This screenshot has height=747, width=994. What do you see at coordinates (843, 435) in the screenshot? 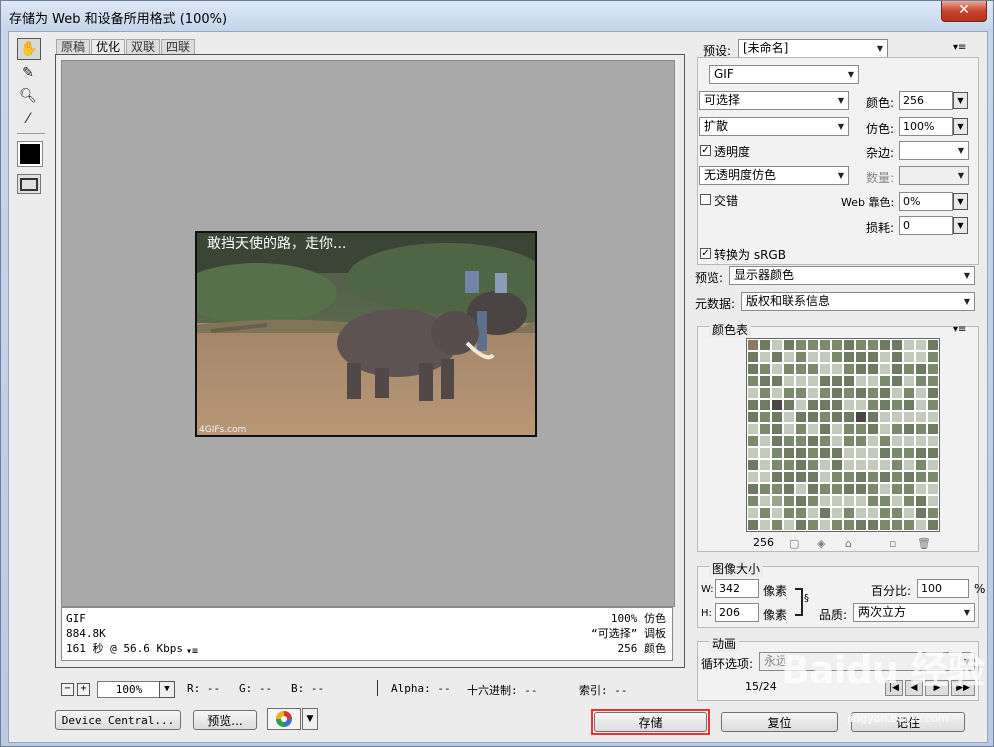
I see `color-table-grid` at bounding box center [843, 435].